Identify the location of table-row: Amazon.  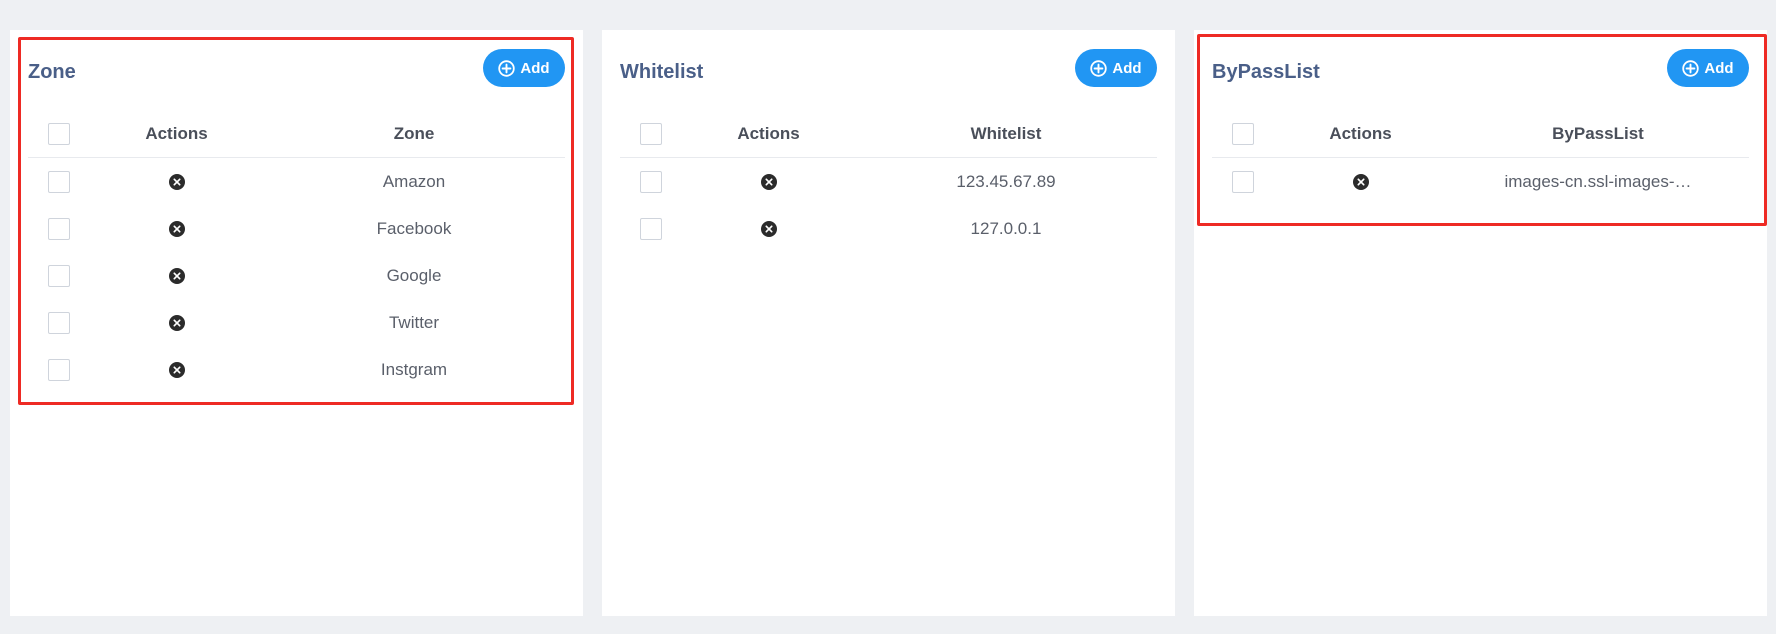
(296, 181).